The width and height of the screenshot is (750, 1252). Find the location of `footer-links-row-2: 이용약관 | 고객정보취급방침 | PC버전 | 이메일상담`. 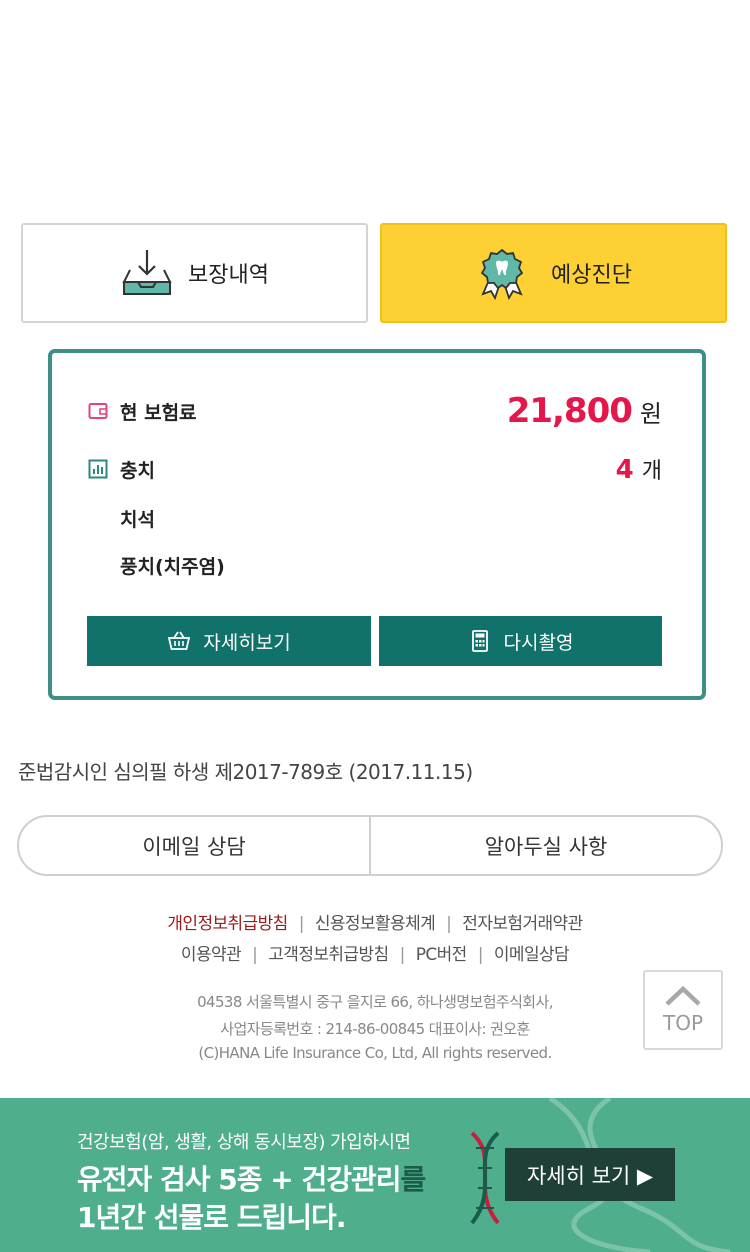

footer-links-row-2: 이용약관 | 고객정보취급방침 | PC버전 | 이메일상담 is located at coordinates (375, 952).